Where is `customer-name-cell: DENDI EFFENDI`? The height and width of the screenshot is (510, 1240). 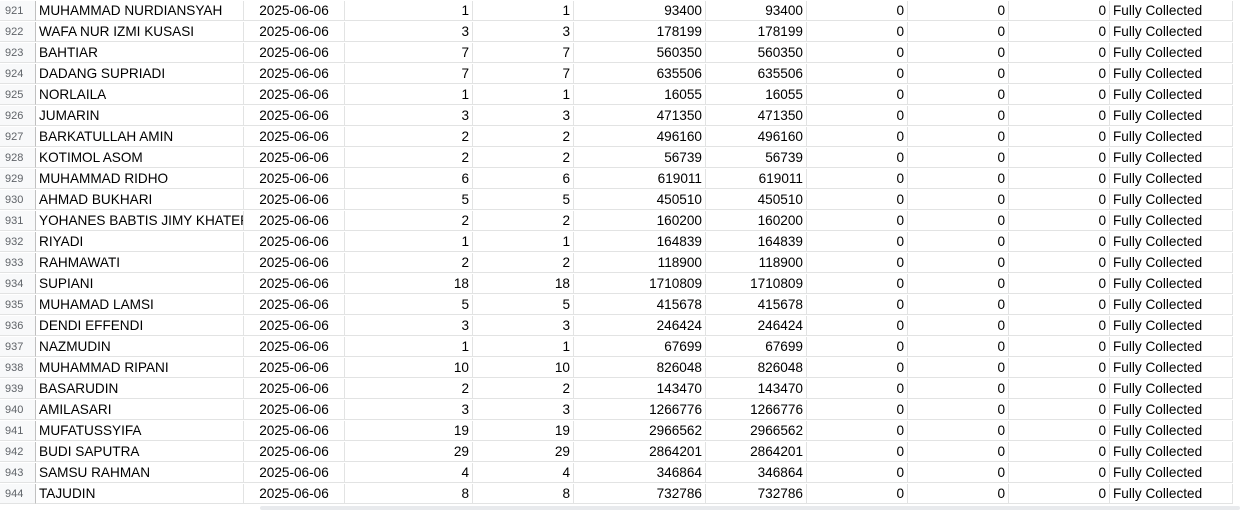 customer-name-cell: DENDI EFFENDI is located at coordinates (140, 326).